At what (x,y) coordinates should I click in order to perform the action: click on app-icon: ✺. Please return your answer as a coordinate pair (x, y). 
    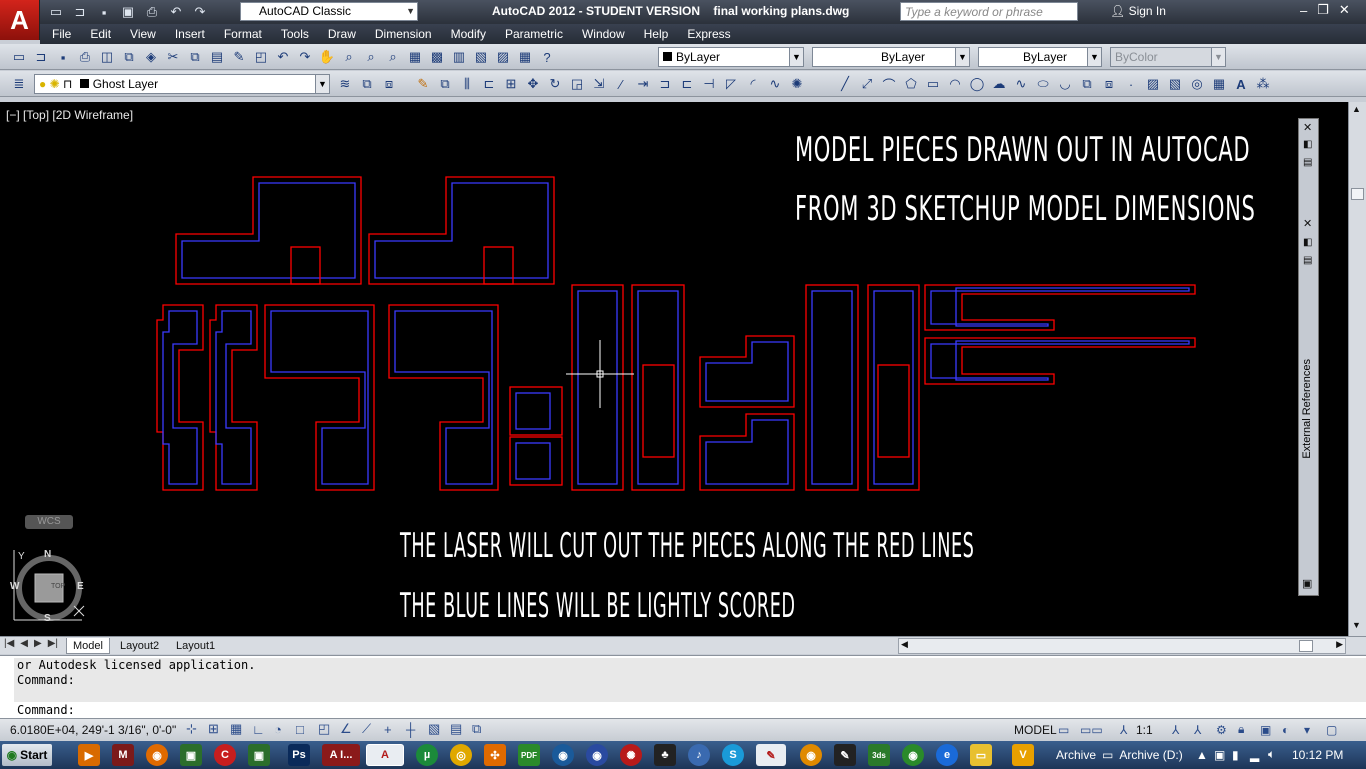
    Looking at the image, I should click on (631, 755).